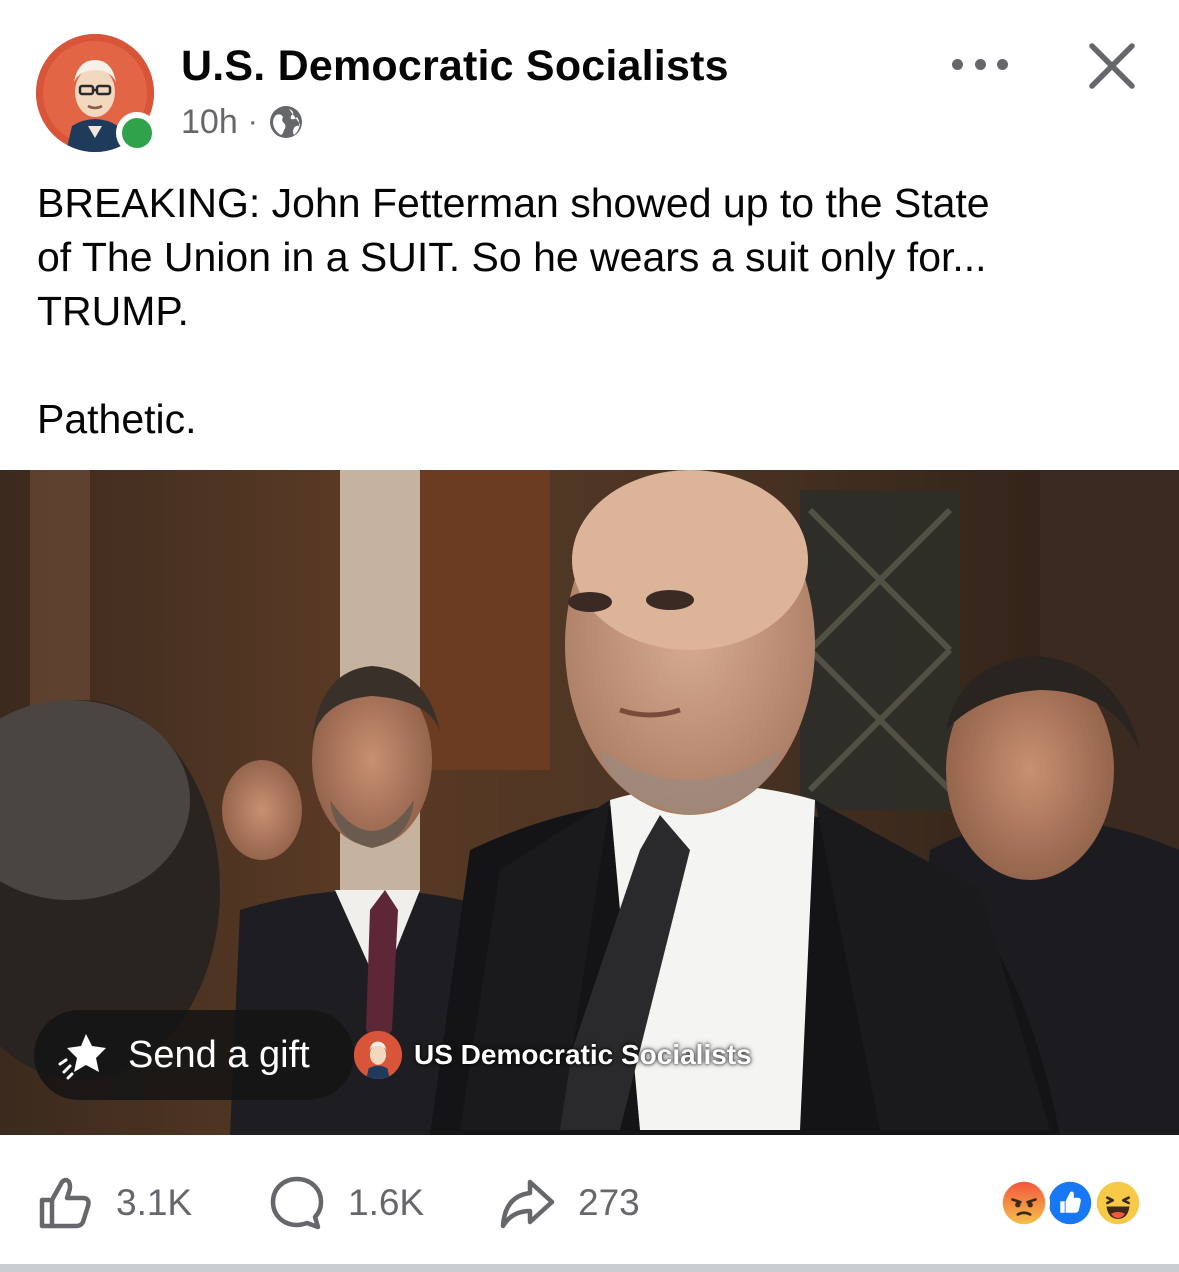 This screenshot has height=1272, width=1179. What do you see at coordinates (154, 1202) in the screenshot?
I see `like-count: 3.1K` at bounding box center [154, 1202].